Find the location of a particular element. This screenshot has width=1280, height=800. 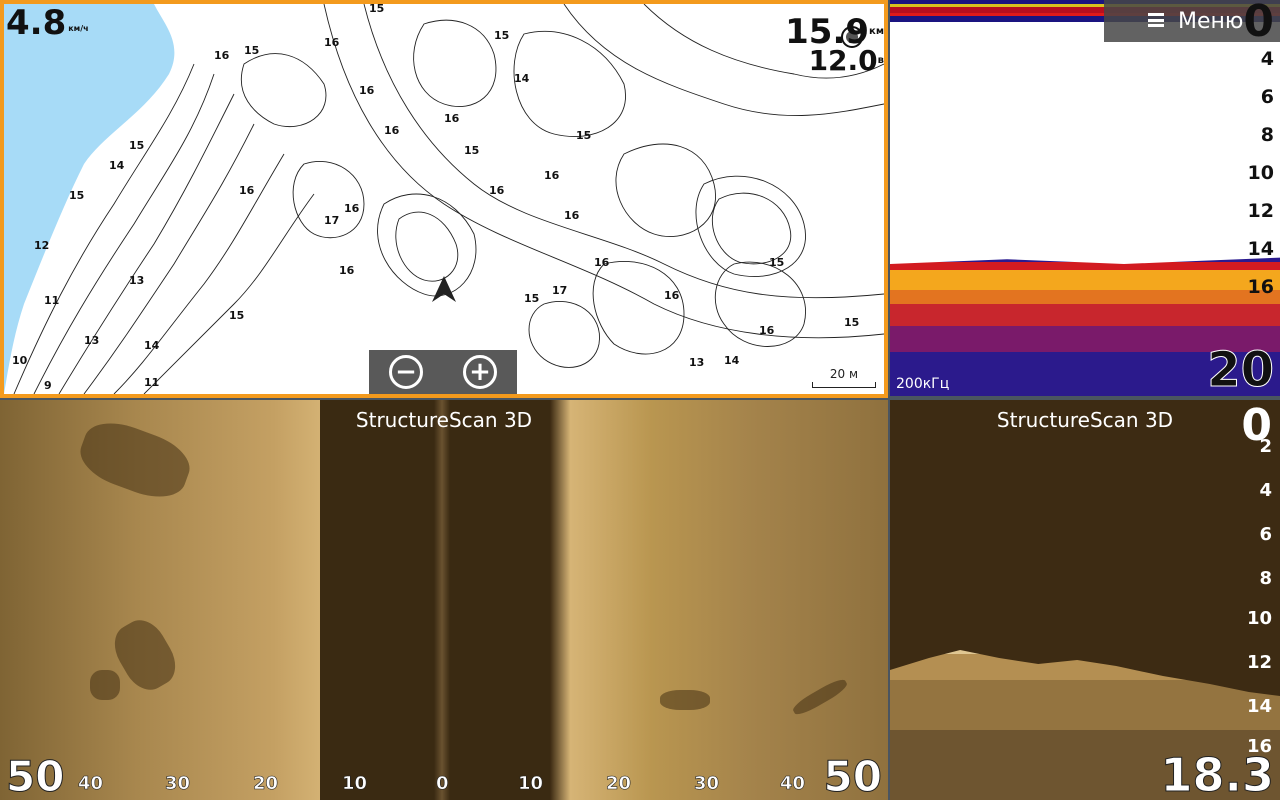

sonar-depth-tick: 4 is located at coordinates (1267, 59).